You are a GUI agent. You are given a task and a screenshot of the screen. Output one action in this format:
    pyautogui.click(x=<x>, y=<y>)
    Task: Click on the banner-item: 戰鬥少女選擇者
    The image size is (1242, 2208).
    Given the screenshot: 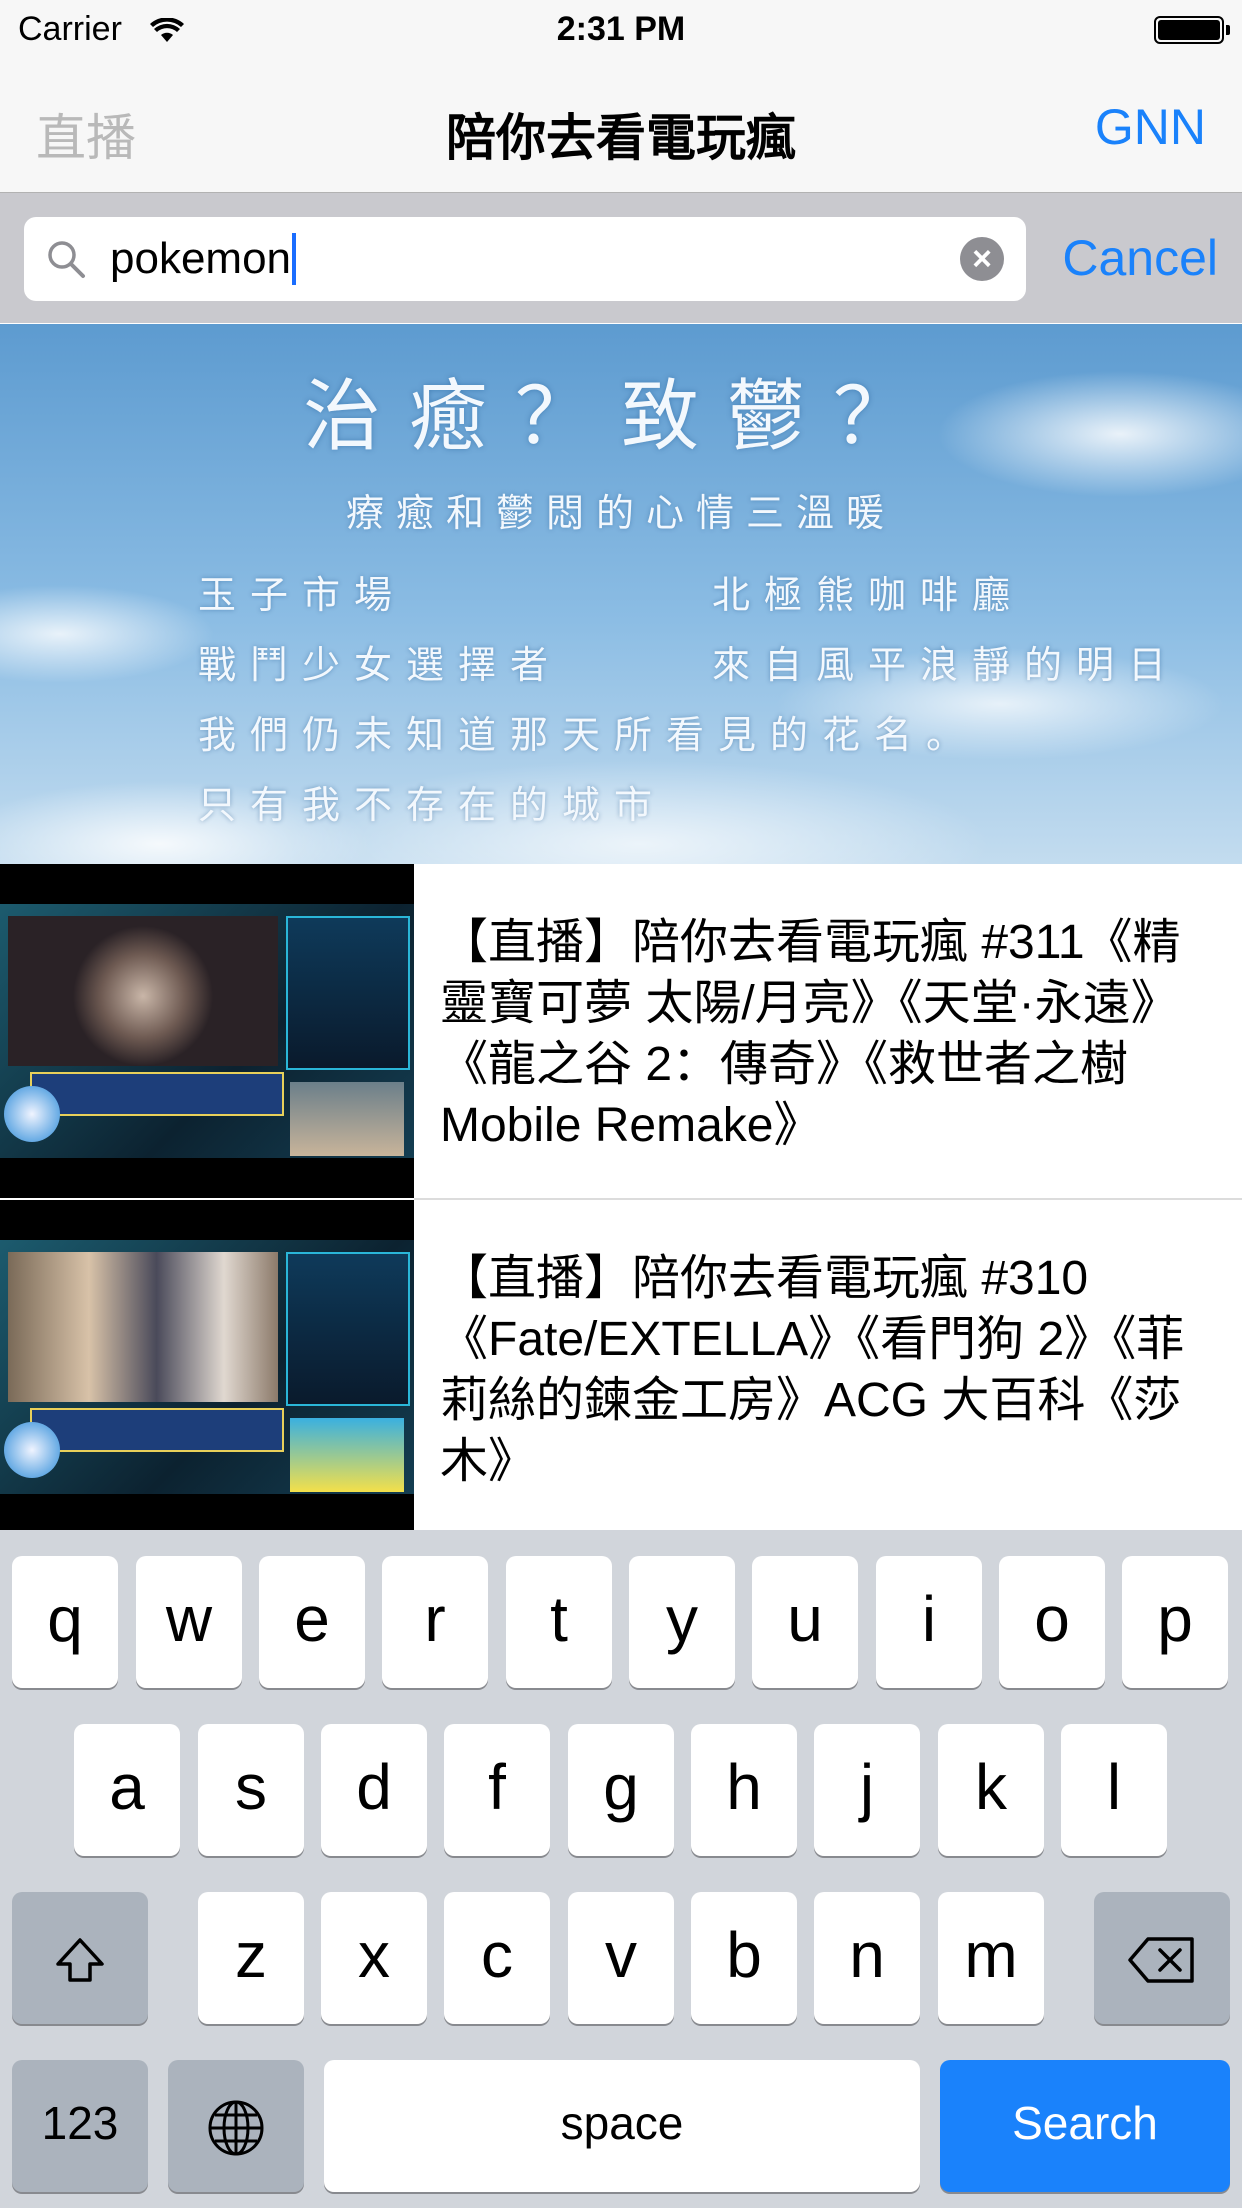 What is the action you would take?
    pyautogui.click(x=380, y=666)
    